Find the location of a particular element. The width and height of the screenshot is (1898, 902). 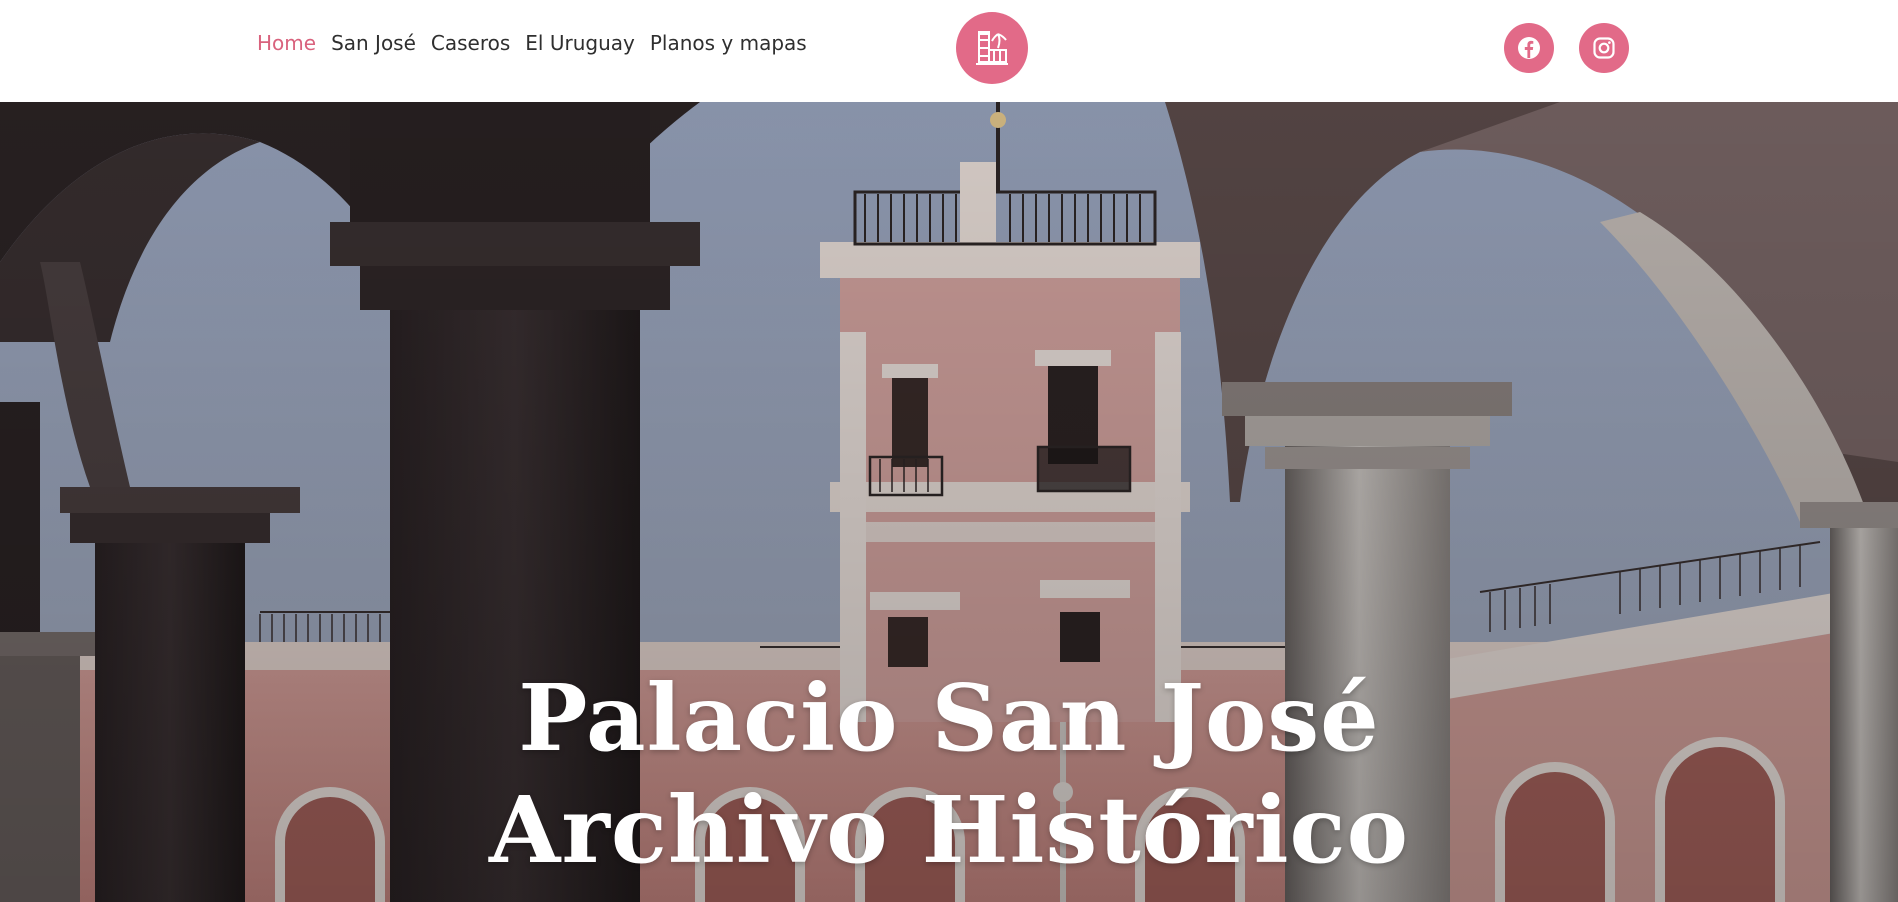

nav-item-el-uruguay: El Uruguay is located at coordinates (580, 43).